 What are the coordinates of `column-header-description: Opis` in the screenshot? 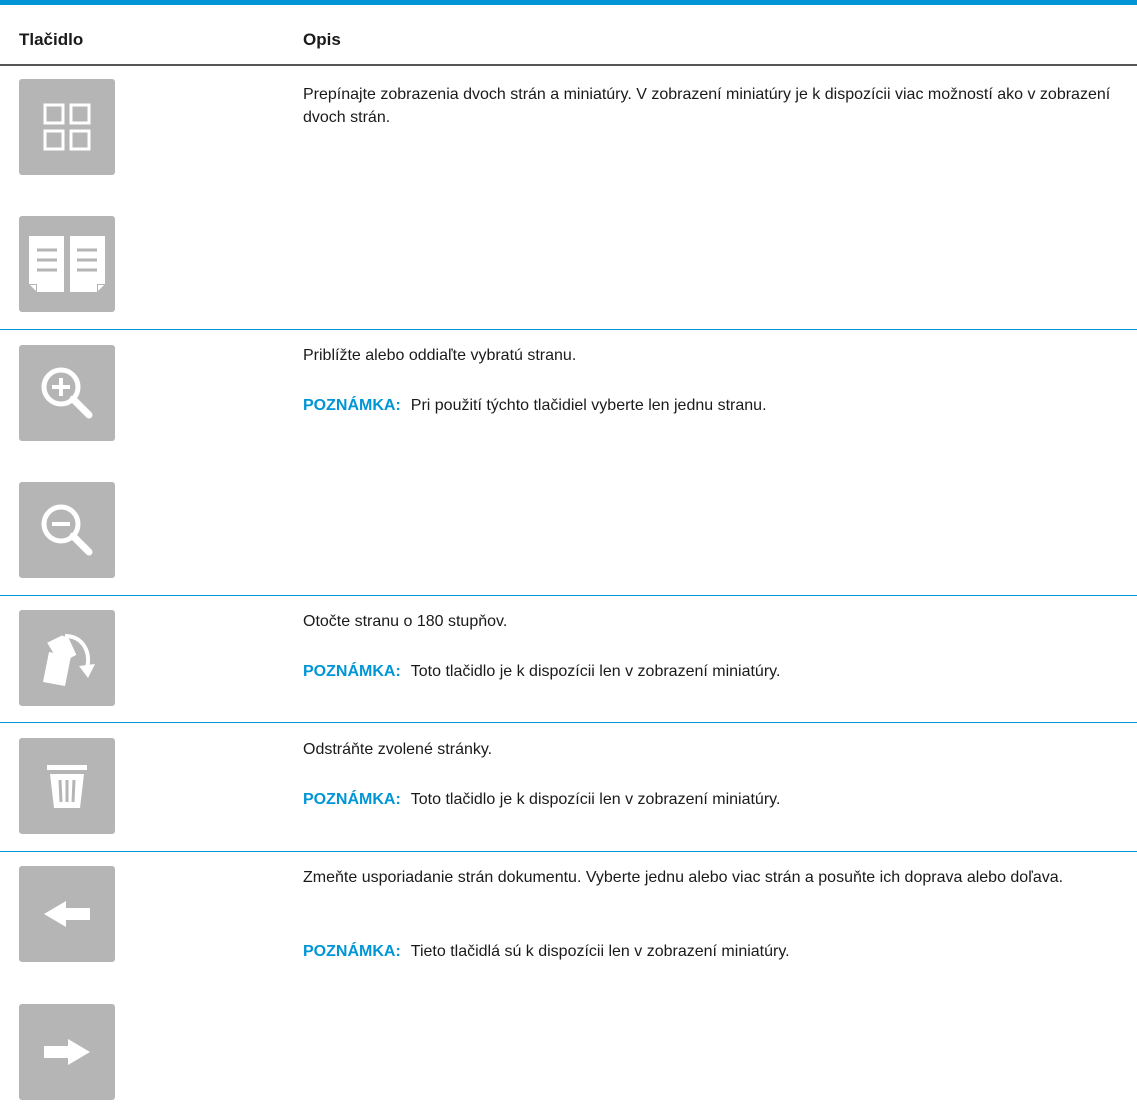 It's located at (322, 39).